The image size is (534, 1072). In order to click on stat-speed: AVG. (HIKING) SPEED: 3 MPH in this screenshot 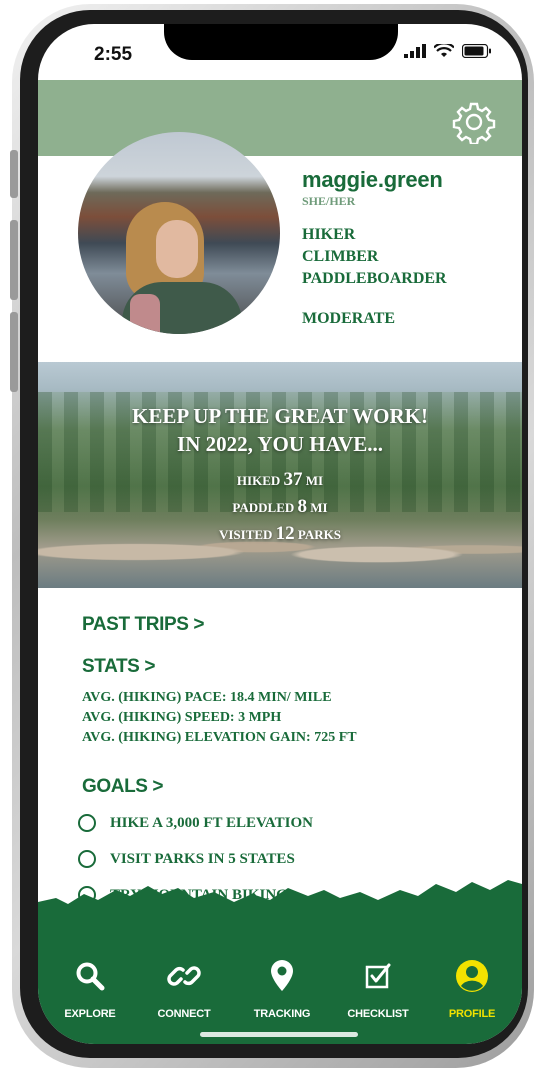, I will do `click(182, 717)`.